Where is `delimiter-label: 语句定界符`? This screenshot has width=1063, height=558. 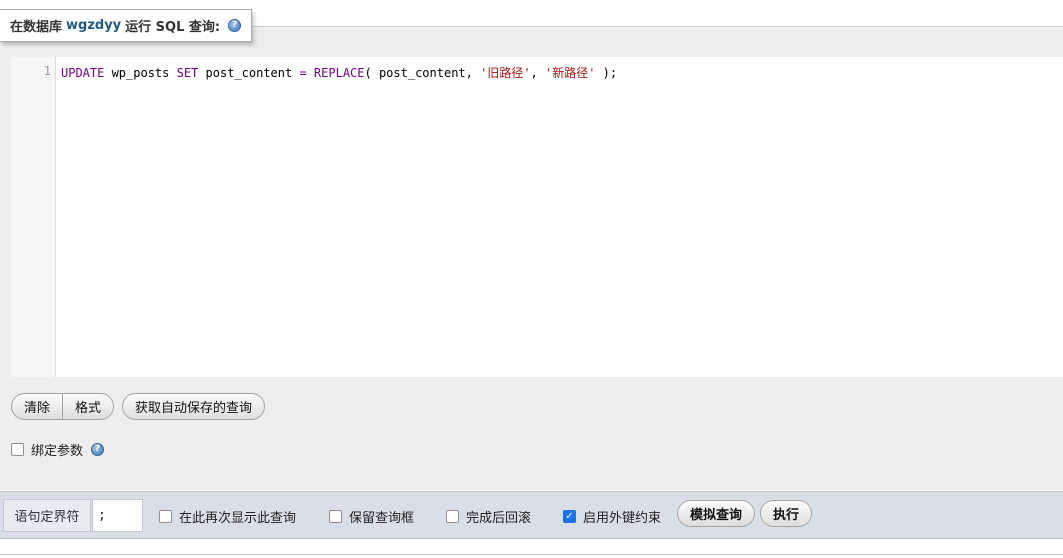 delimiter-label: 语句定界符 is located at coordinates (47, 515).